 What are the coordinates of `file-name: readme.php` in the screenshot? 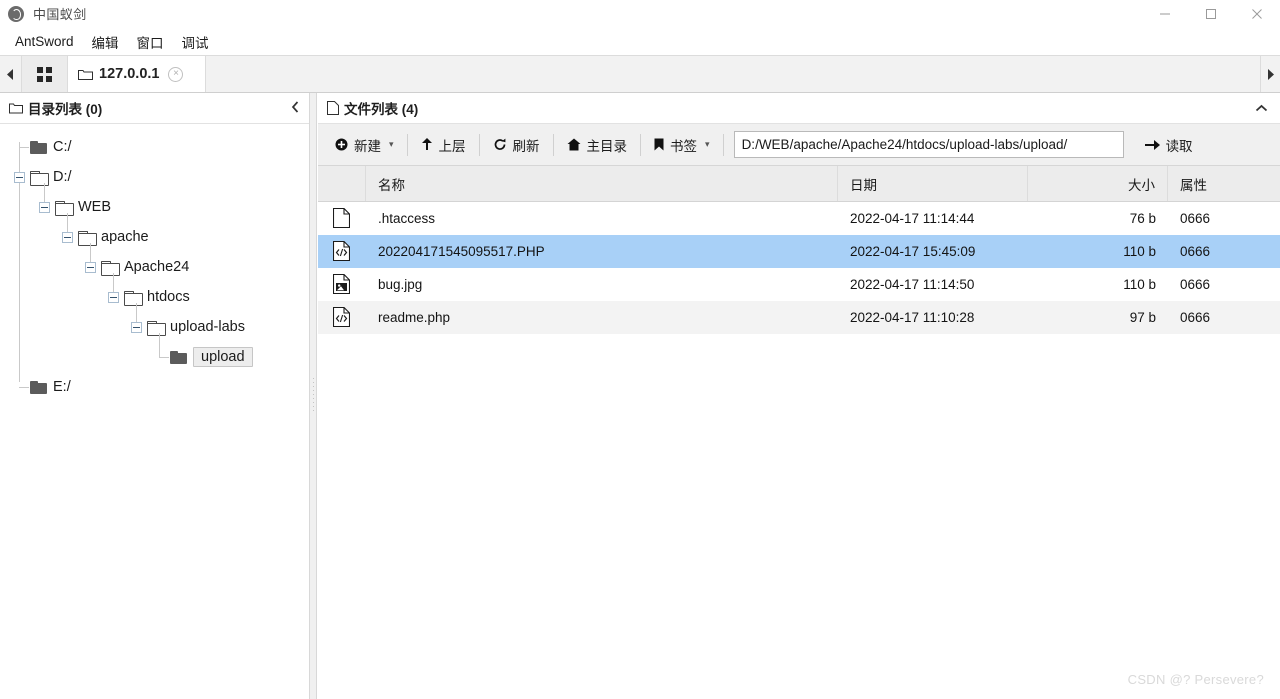 It's located at (414, 317).